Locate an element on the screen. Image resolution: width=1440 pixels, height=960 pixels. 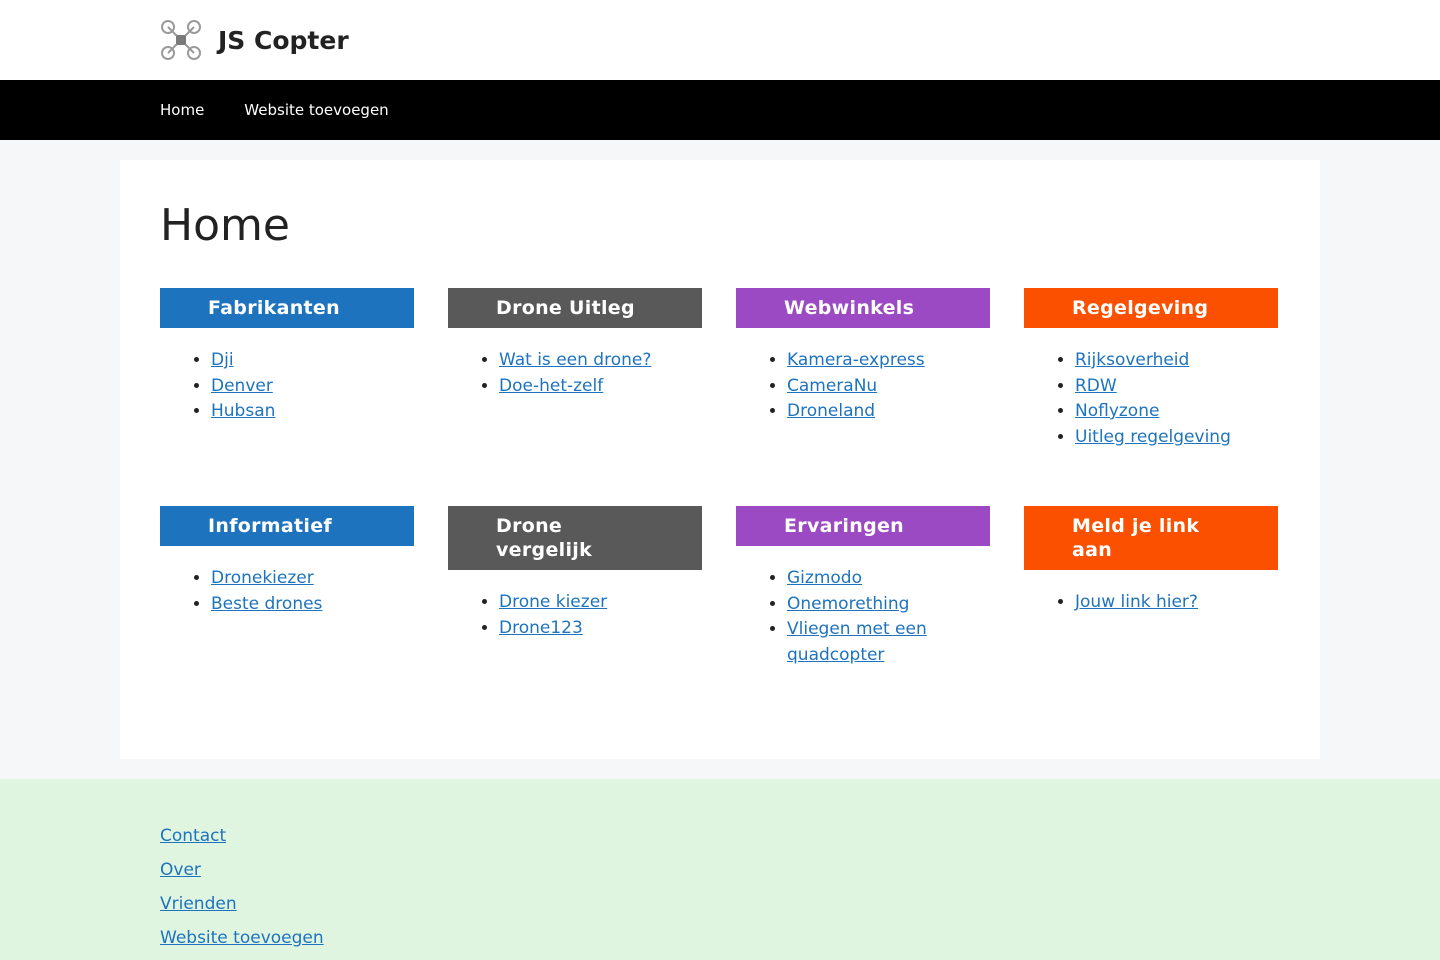
footer-link-website-toevoegen: Website toevoegen is located at coordinates (720, 938).